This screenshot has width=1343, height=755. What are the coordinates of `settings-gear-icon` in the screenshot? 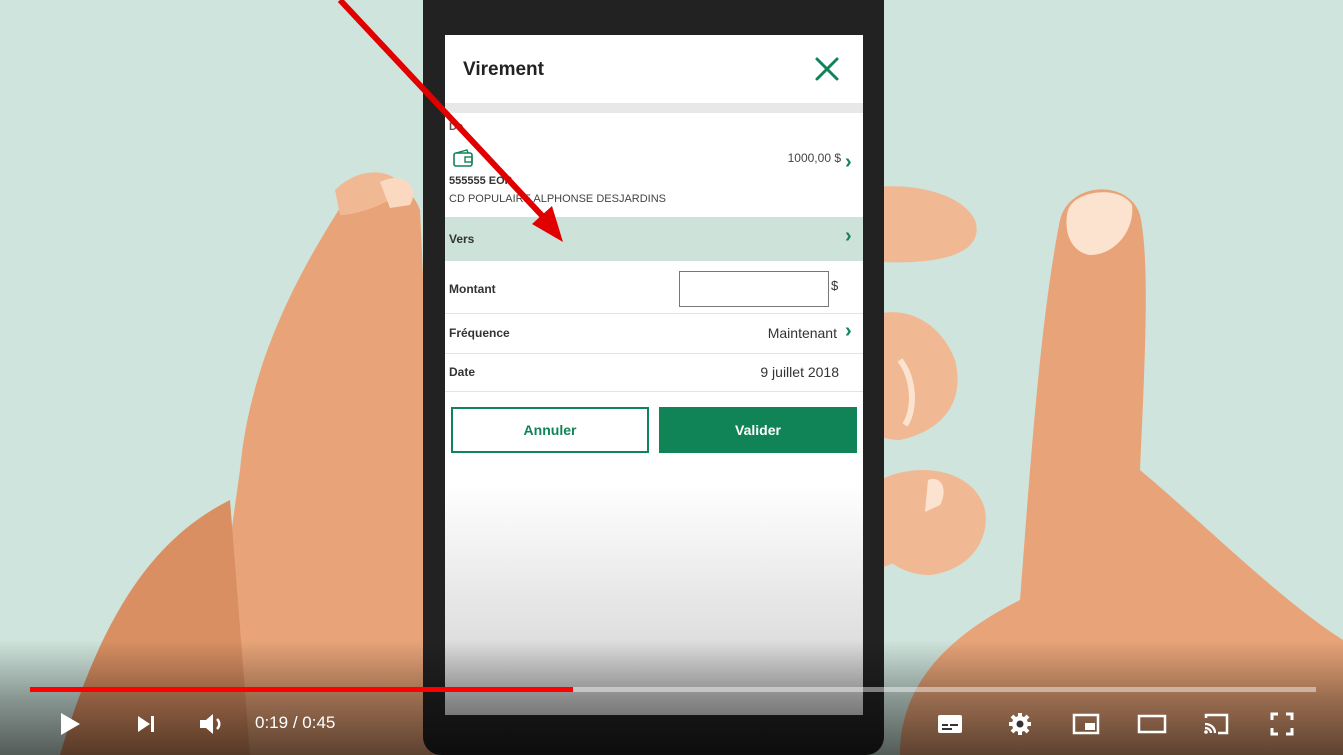 It's located at (1020, 724).